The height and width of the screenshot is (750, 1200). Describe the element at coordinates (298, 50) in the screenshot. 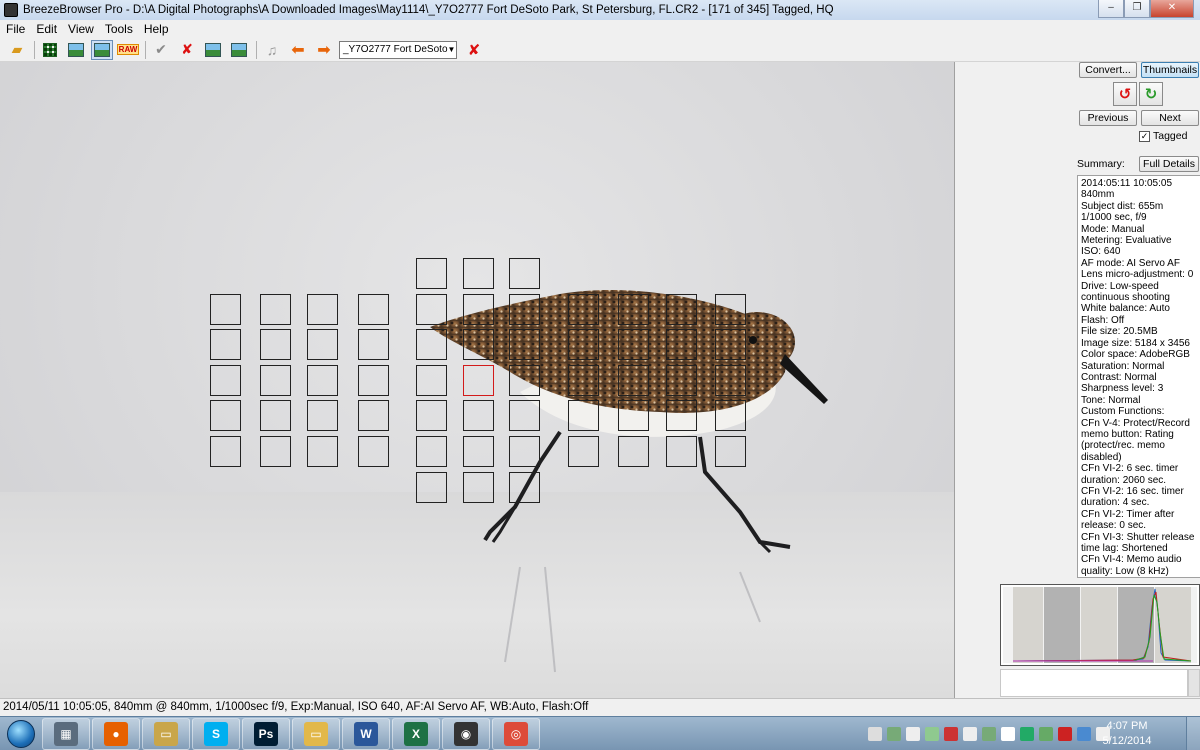

I see `previous-image-button: ⬅` at that location.